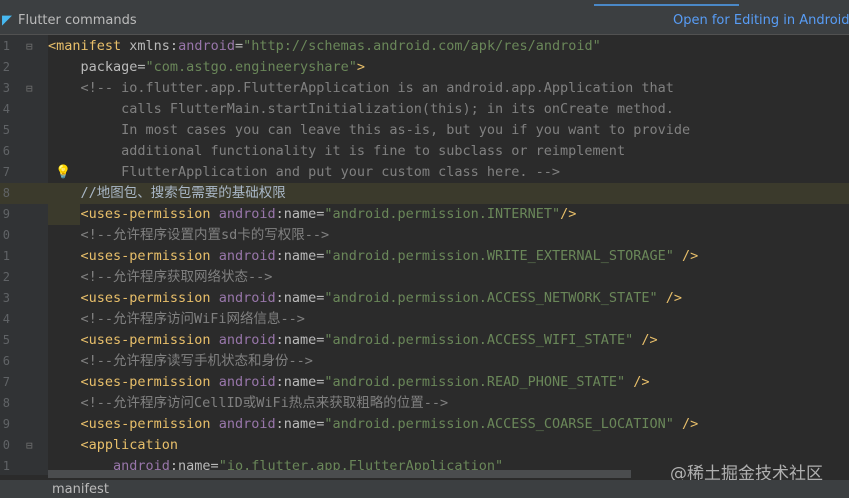 The image size is (849, 498). What do you see at coordinates (6, 214) in the screenshot?
I see `line-number: 9` at bounding box center [6, 214].